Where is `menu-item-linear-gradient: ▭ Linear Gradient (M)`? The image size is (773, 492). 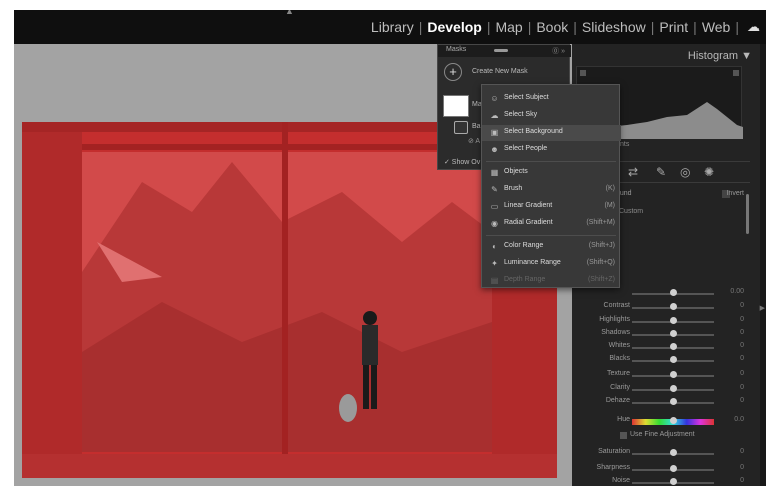
menu-item-linear-gradient: ▭ Linear Gradient (M) is located at coordinates (551, 207).